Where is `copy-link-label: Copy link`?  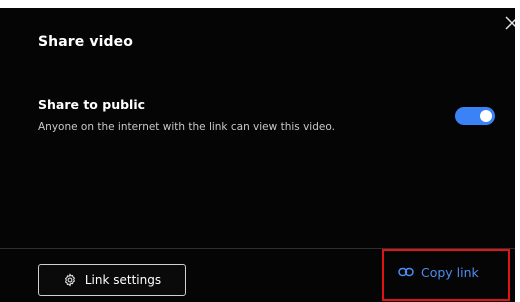
copy-link-label: Copy link is located at coordinates (450, 272).